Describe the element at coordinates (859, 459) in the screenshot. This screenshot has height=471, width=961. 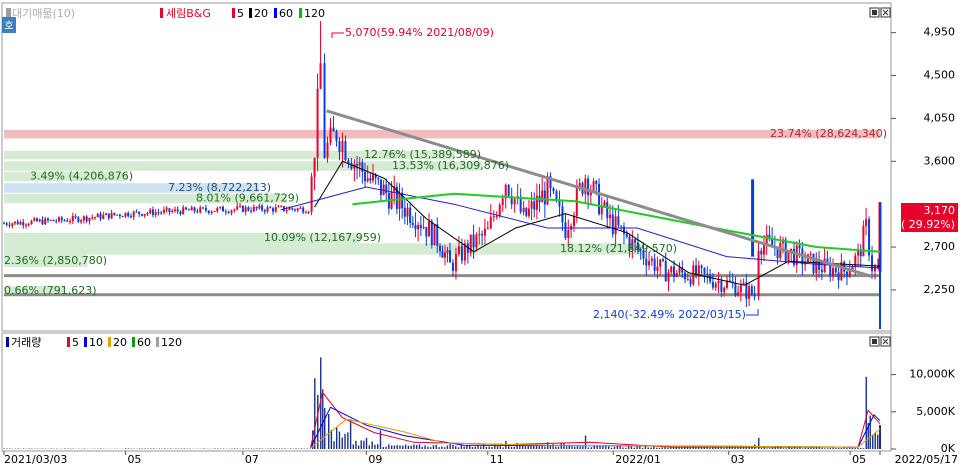
I see `date-tick-label: 05` at that location.